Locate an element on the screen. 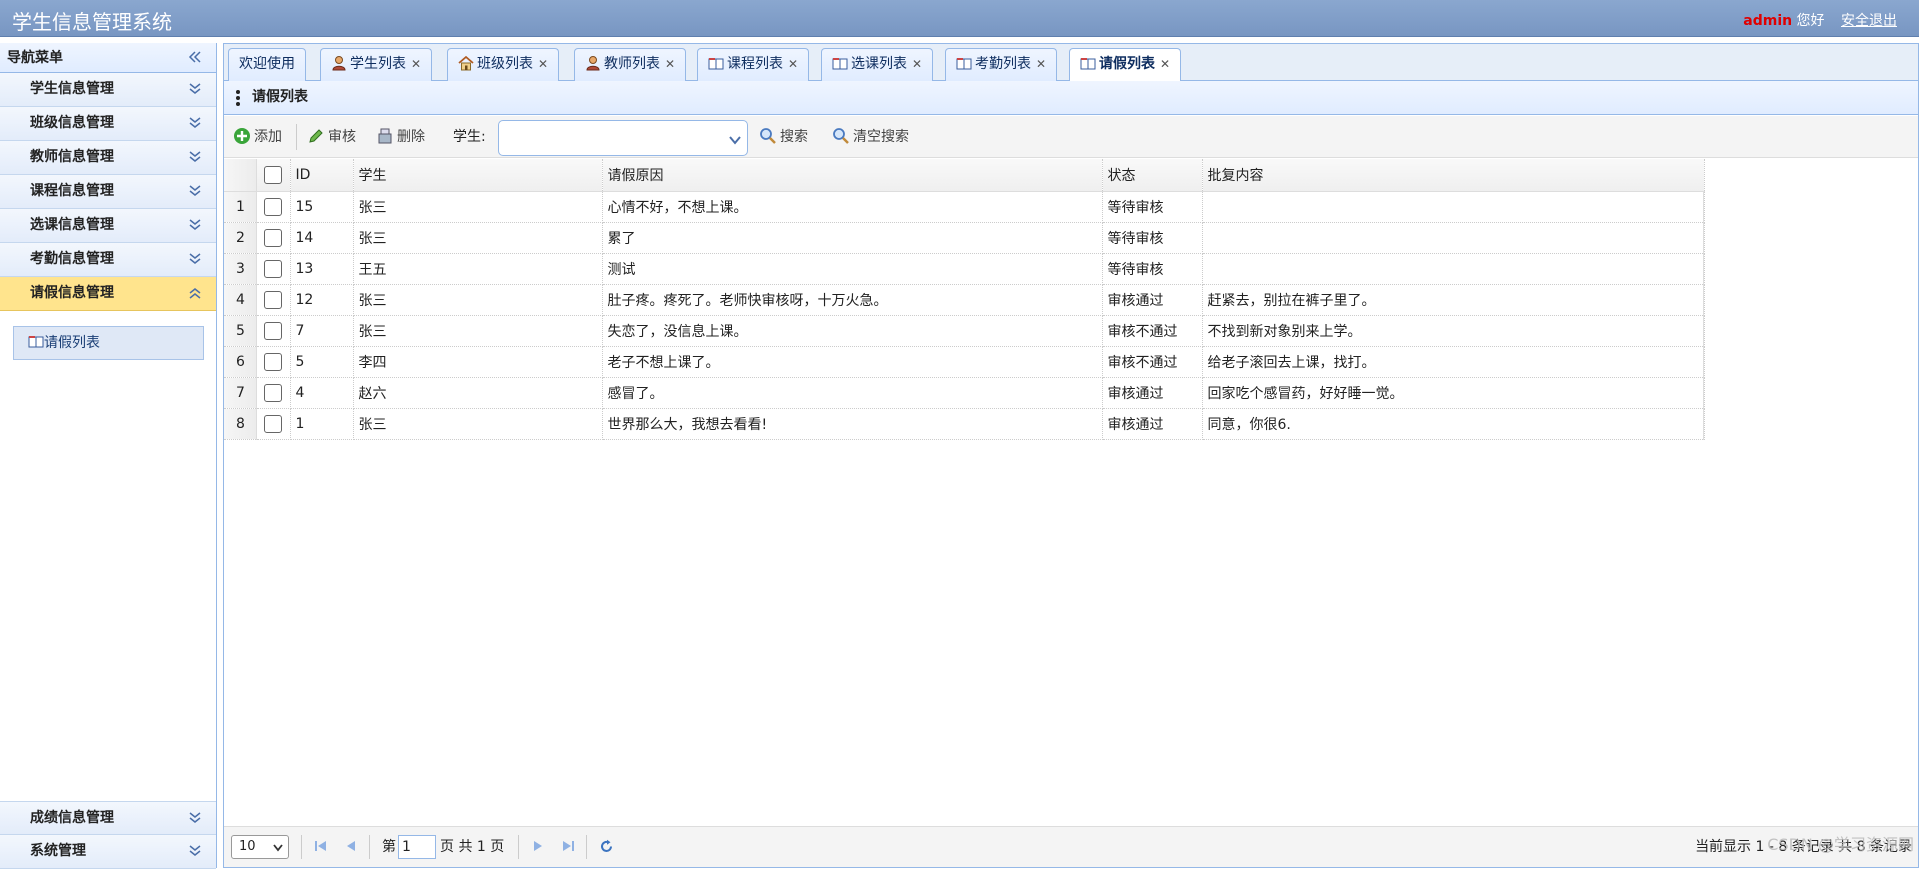 The height and width of the screenshot is (869, 1919). cell-student: 赵六 is located at coordinates (478, 393).